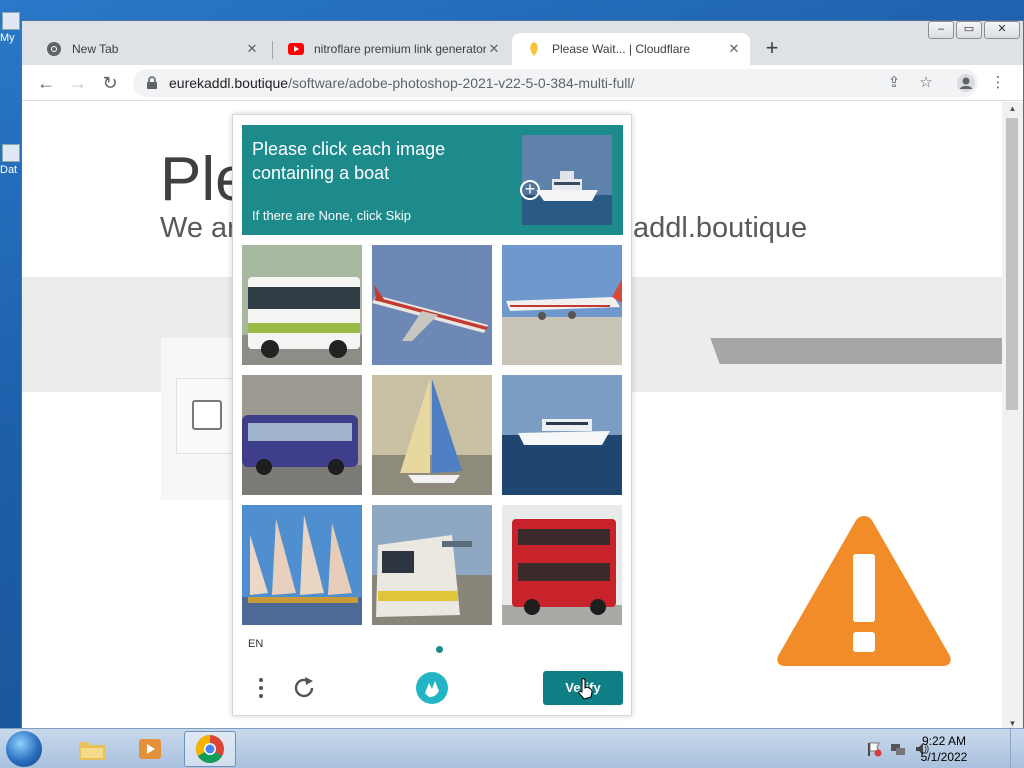 The height and width of the screenshot is (768, 1024). I want to click on double-decker-bus-image, so click(562, 565).